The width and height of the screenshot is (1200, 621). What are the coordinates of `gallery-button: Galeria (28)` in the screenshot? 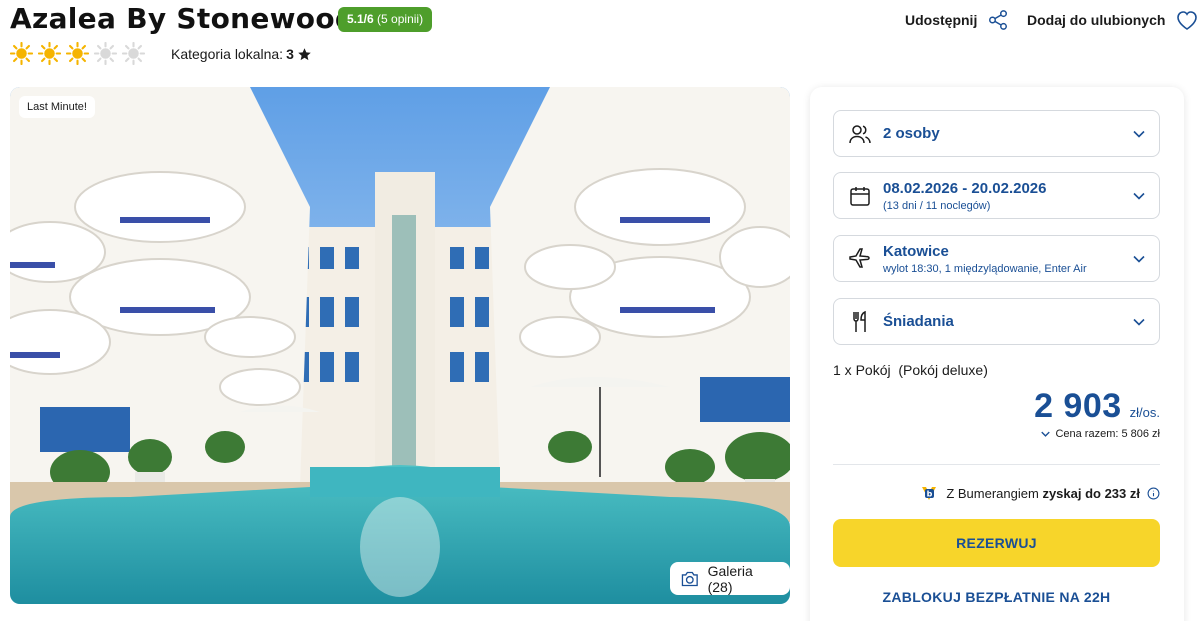 It's located at (730, 578).